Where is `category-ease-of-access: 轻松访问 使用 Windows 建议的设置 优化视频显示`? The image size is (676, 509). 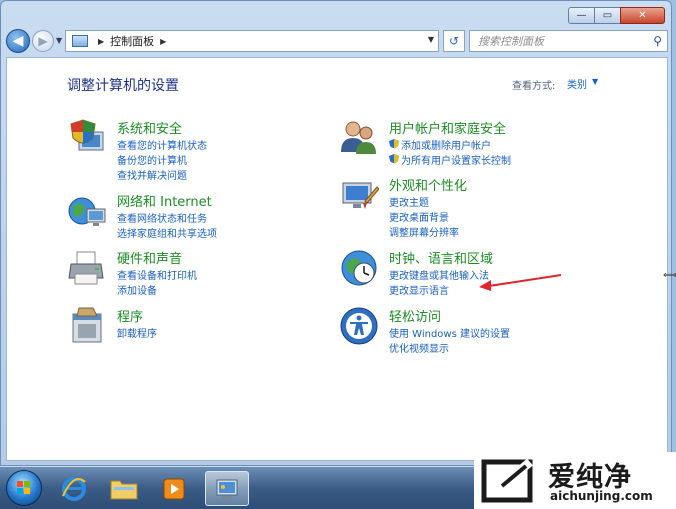 category-ease-of-access: 轻松访问 使用 Windows 建议的设置 优化视频显示 is located at coordinates (489, 331).